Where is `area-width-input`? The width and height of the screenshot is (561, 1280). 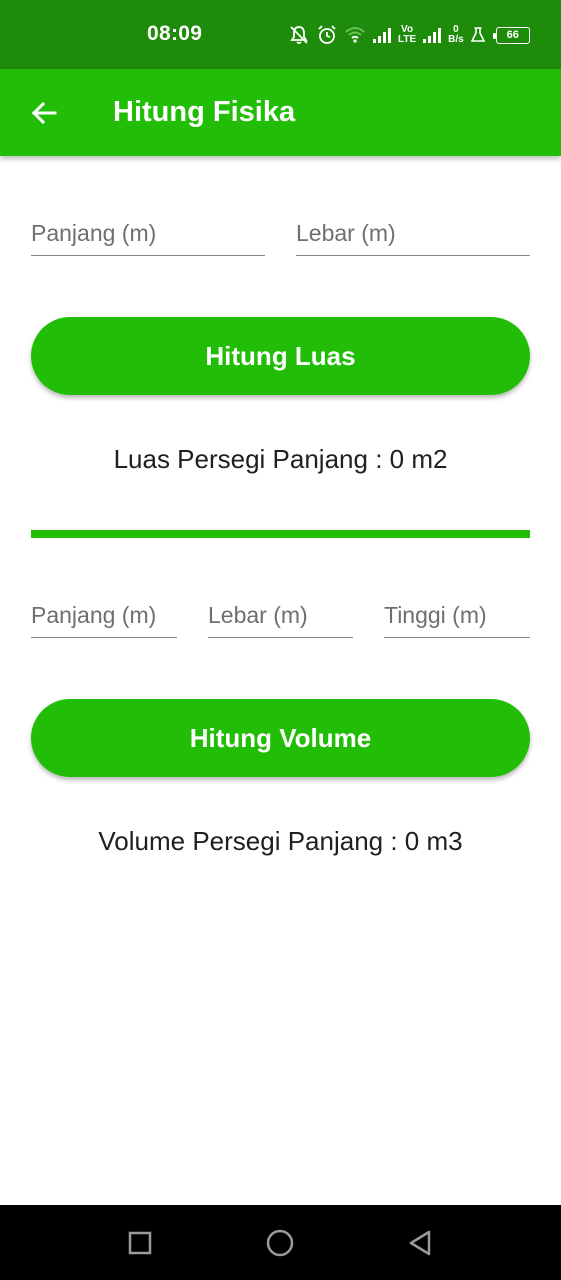
area-width-input is located at coordinates (413, 232).